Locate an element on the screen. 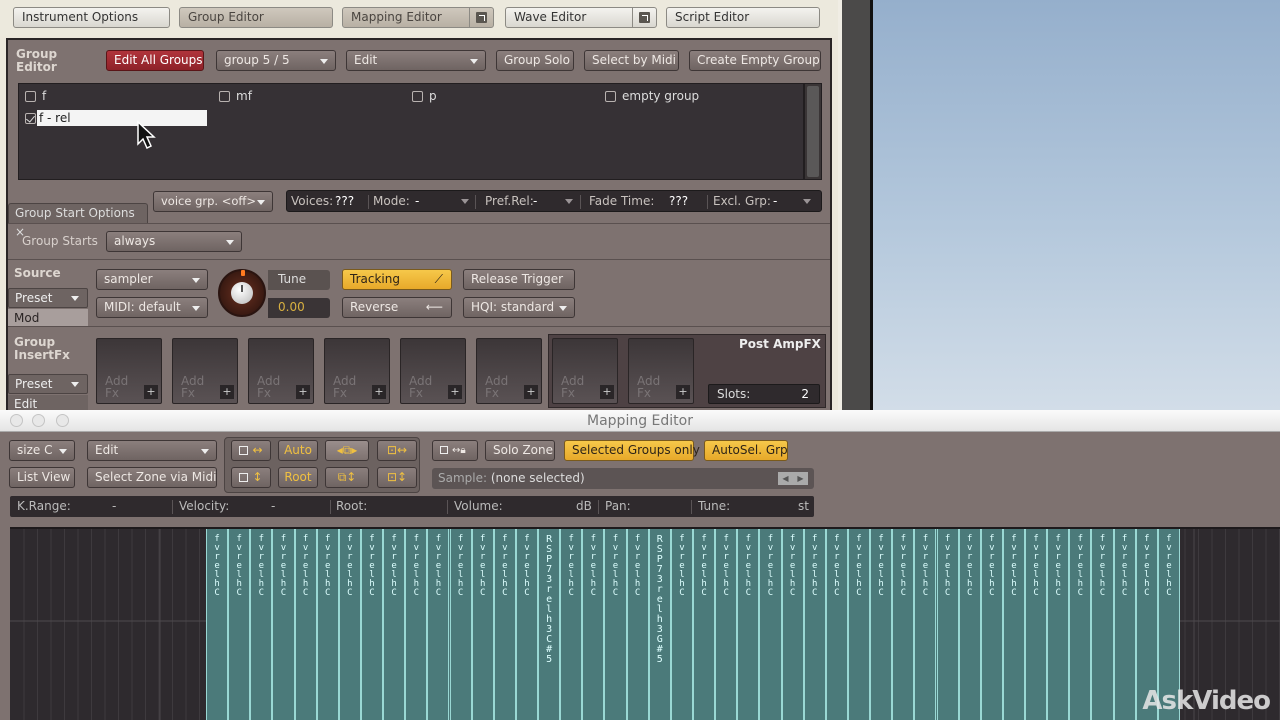 Image resolution: width=1280 pixels, height=720 pixels. sample-nav-arrows: ◀ ▶ is located at coordinates (793, 478).